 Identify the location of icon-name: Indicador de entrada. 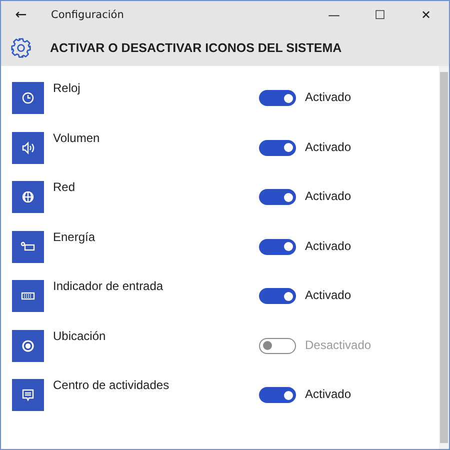
(108, 286).